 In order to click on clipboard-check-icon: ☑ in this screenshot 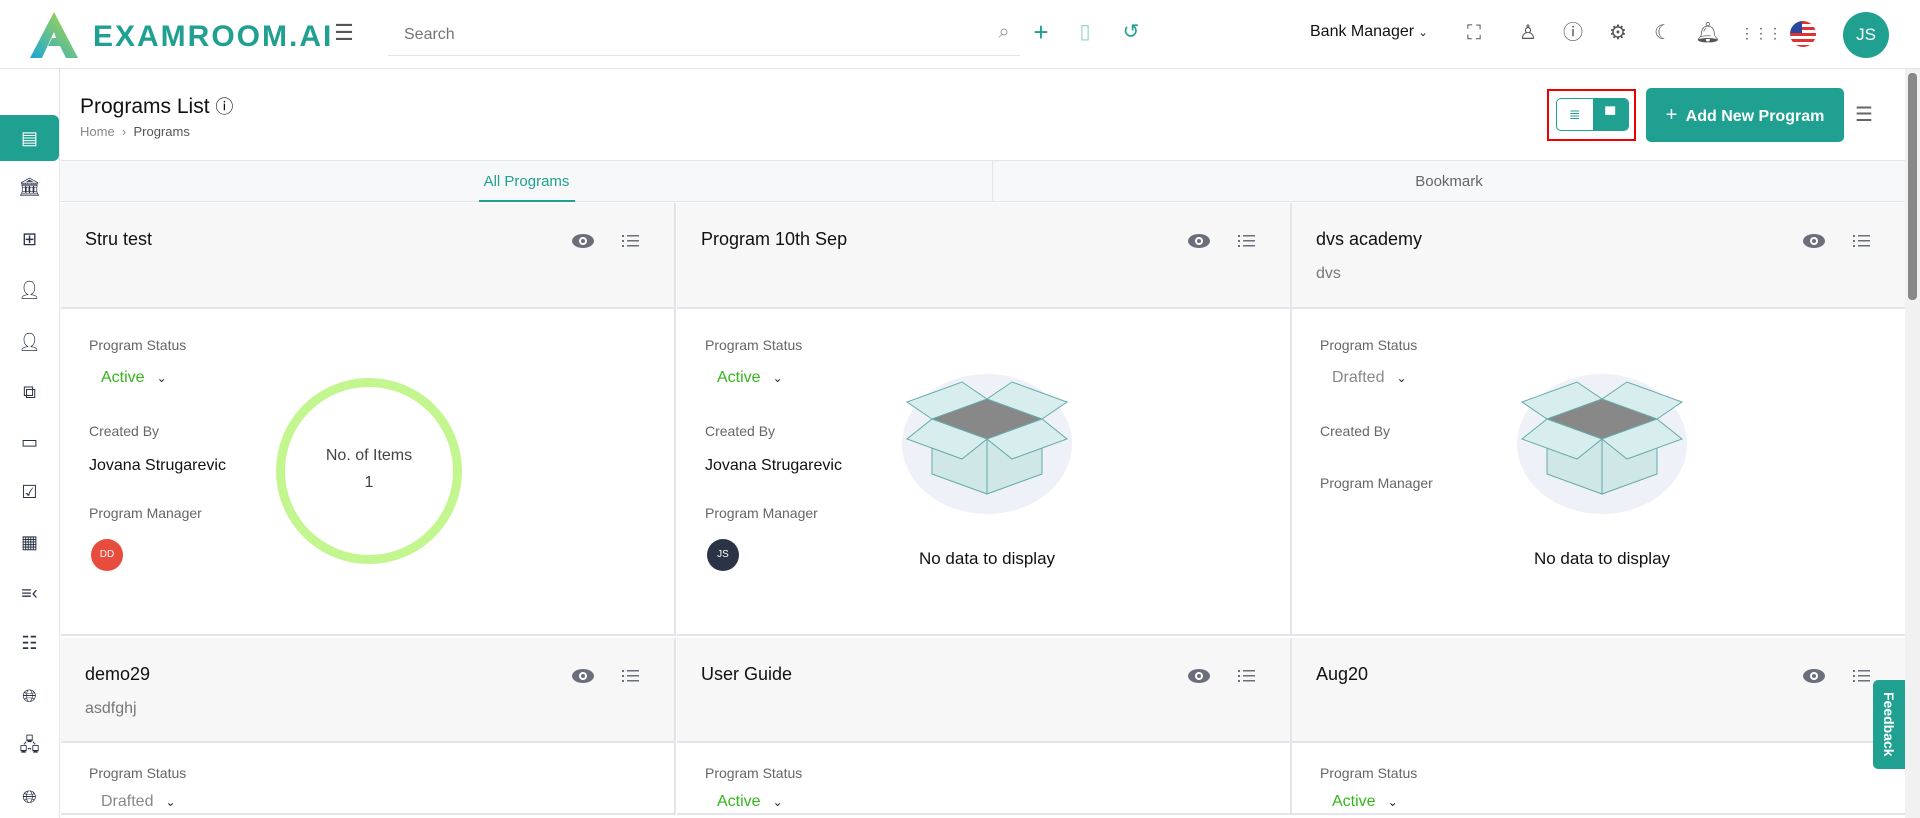, I will do `click(29, 491)`.